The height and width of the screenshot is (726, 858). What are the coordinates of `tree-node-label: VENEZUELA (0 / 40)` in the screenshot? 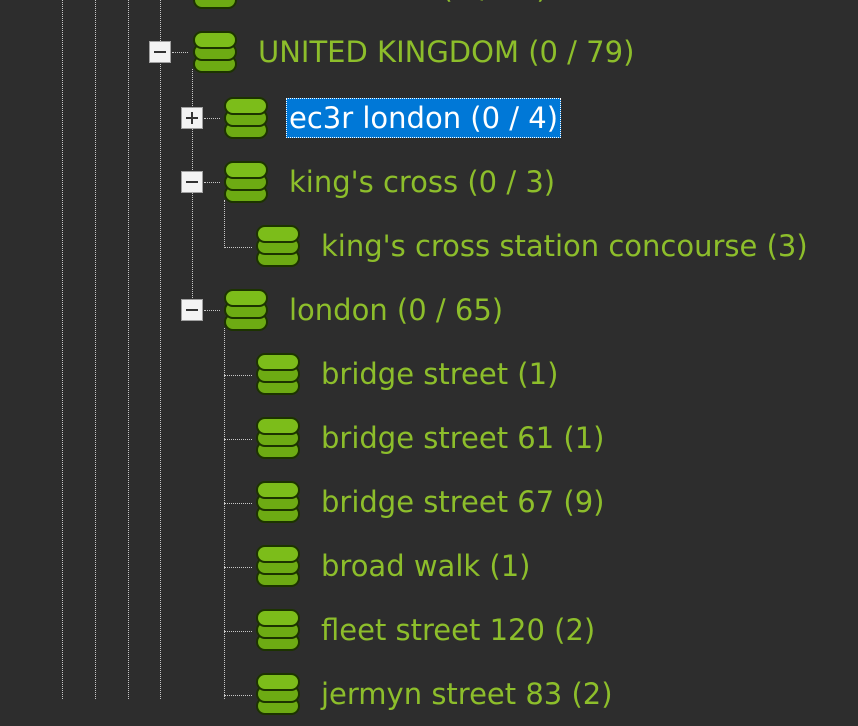 It's located at (403, 4).